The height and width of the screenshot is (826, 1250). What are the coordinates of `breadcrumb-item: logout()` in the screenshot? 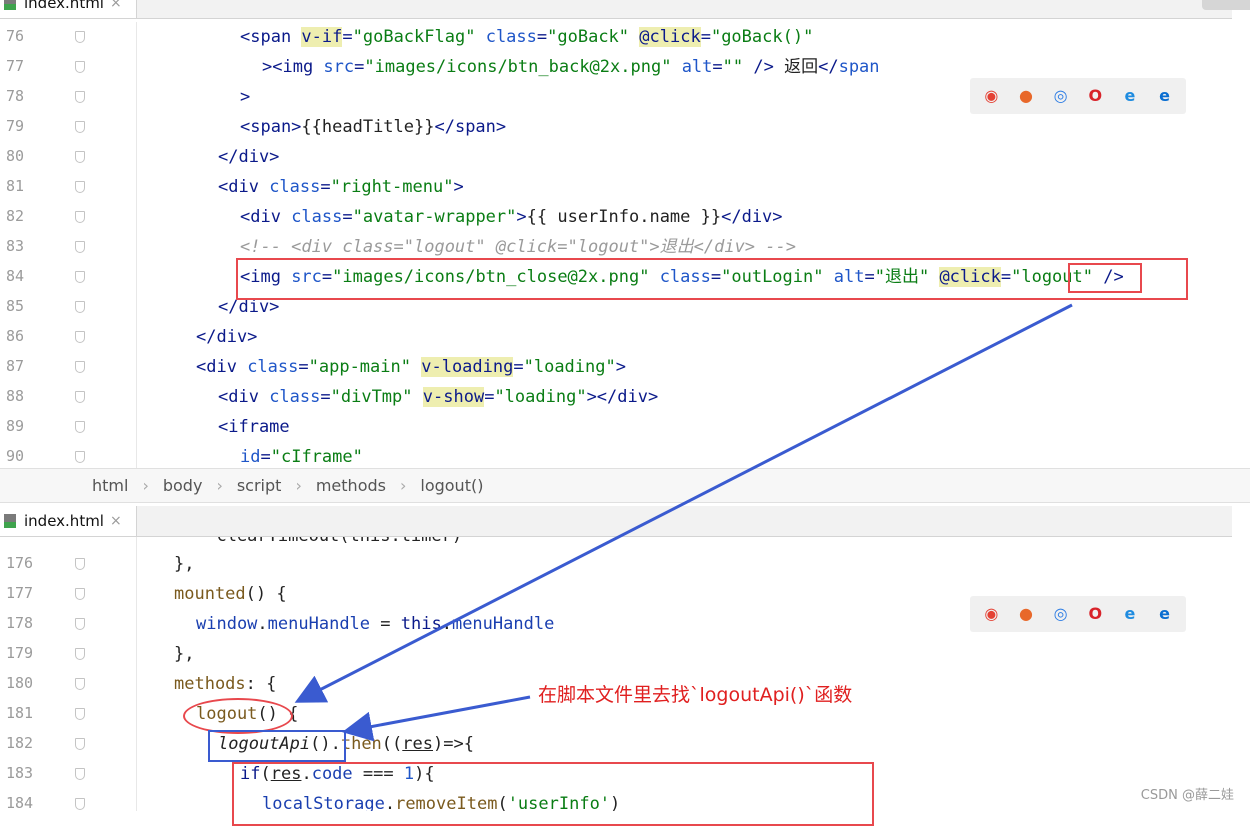 It's located at (451, 485).